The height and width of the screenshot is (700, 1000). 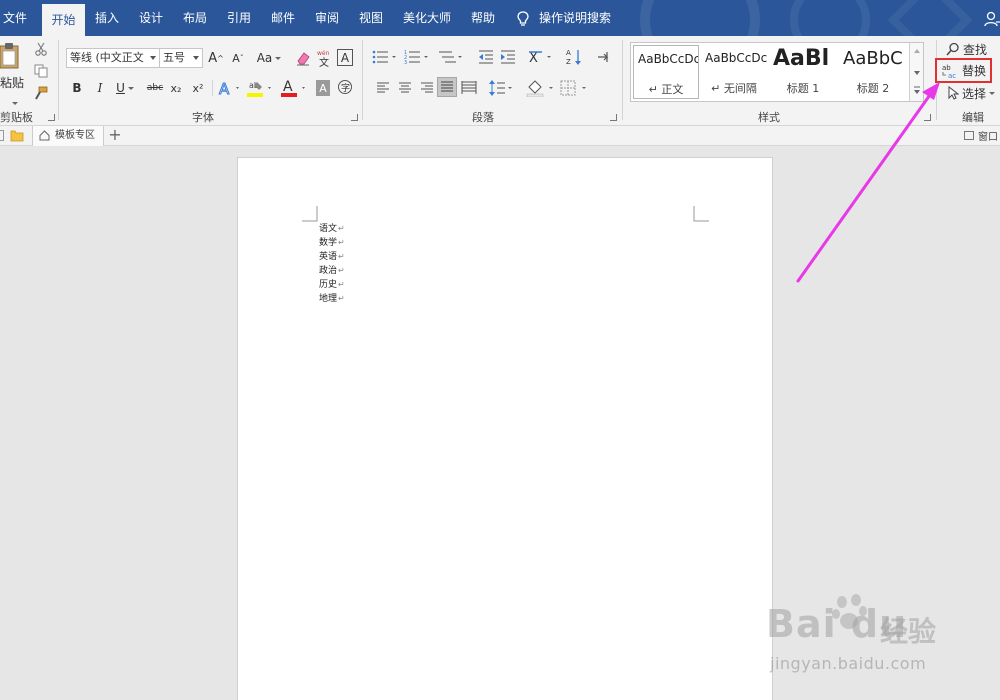 What do you see at coordinates (575, 88) in the screenshot?
I see `borders-icon` at bounding box center [575, 88].